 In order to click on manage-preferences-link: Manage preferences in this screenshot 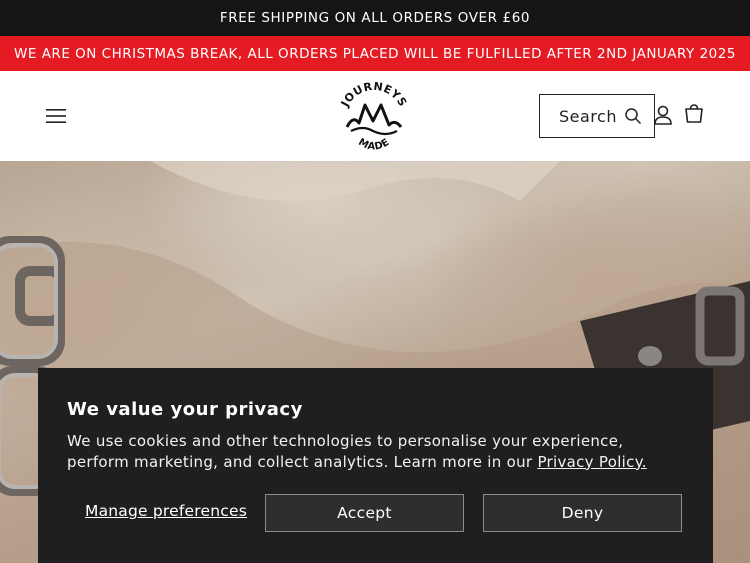, I will do `click(166, 511)`.